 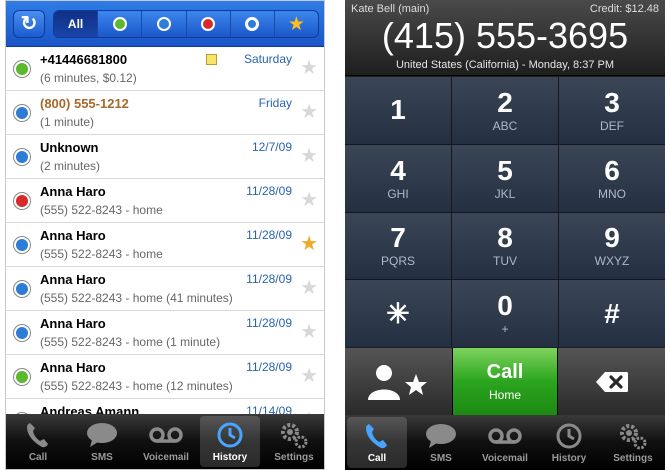 I want to click on key-digit: 8, so click(x=505, y=238).